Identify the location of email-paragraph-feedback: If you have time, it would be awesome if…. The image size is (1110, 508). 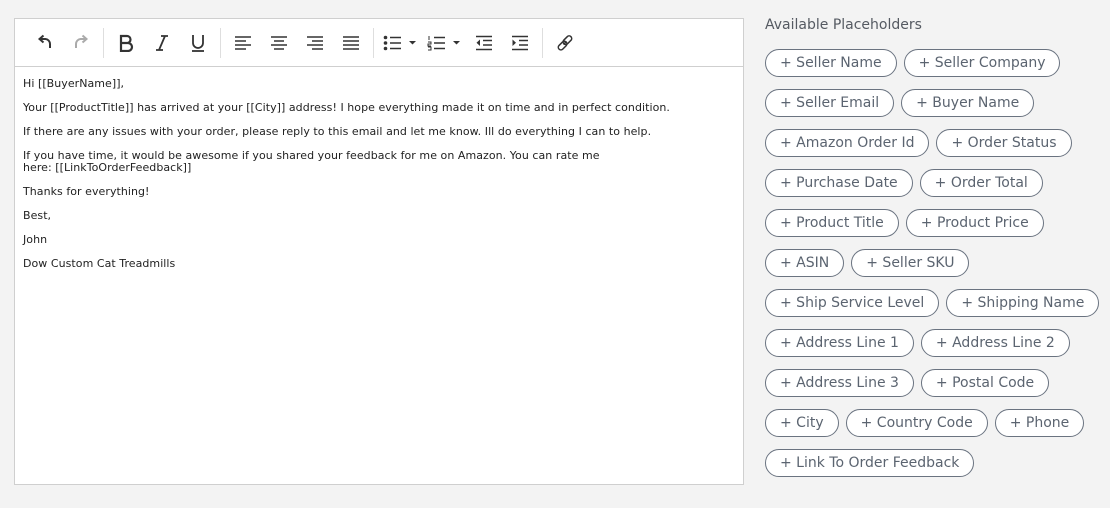
(311, 161).